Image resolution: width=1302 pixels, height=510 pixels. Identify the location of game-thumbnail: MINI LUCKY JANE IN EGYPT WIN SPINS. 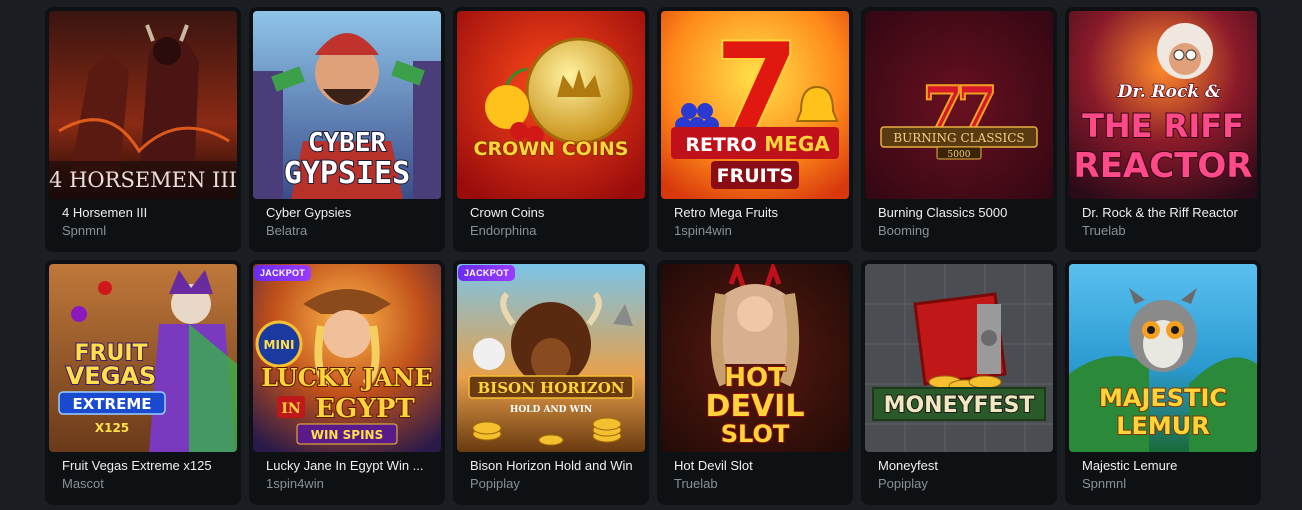
(347, 358).